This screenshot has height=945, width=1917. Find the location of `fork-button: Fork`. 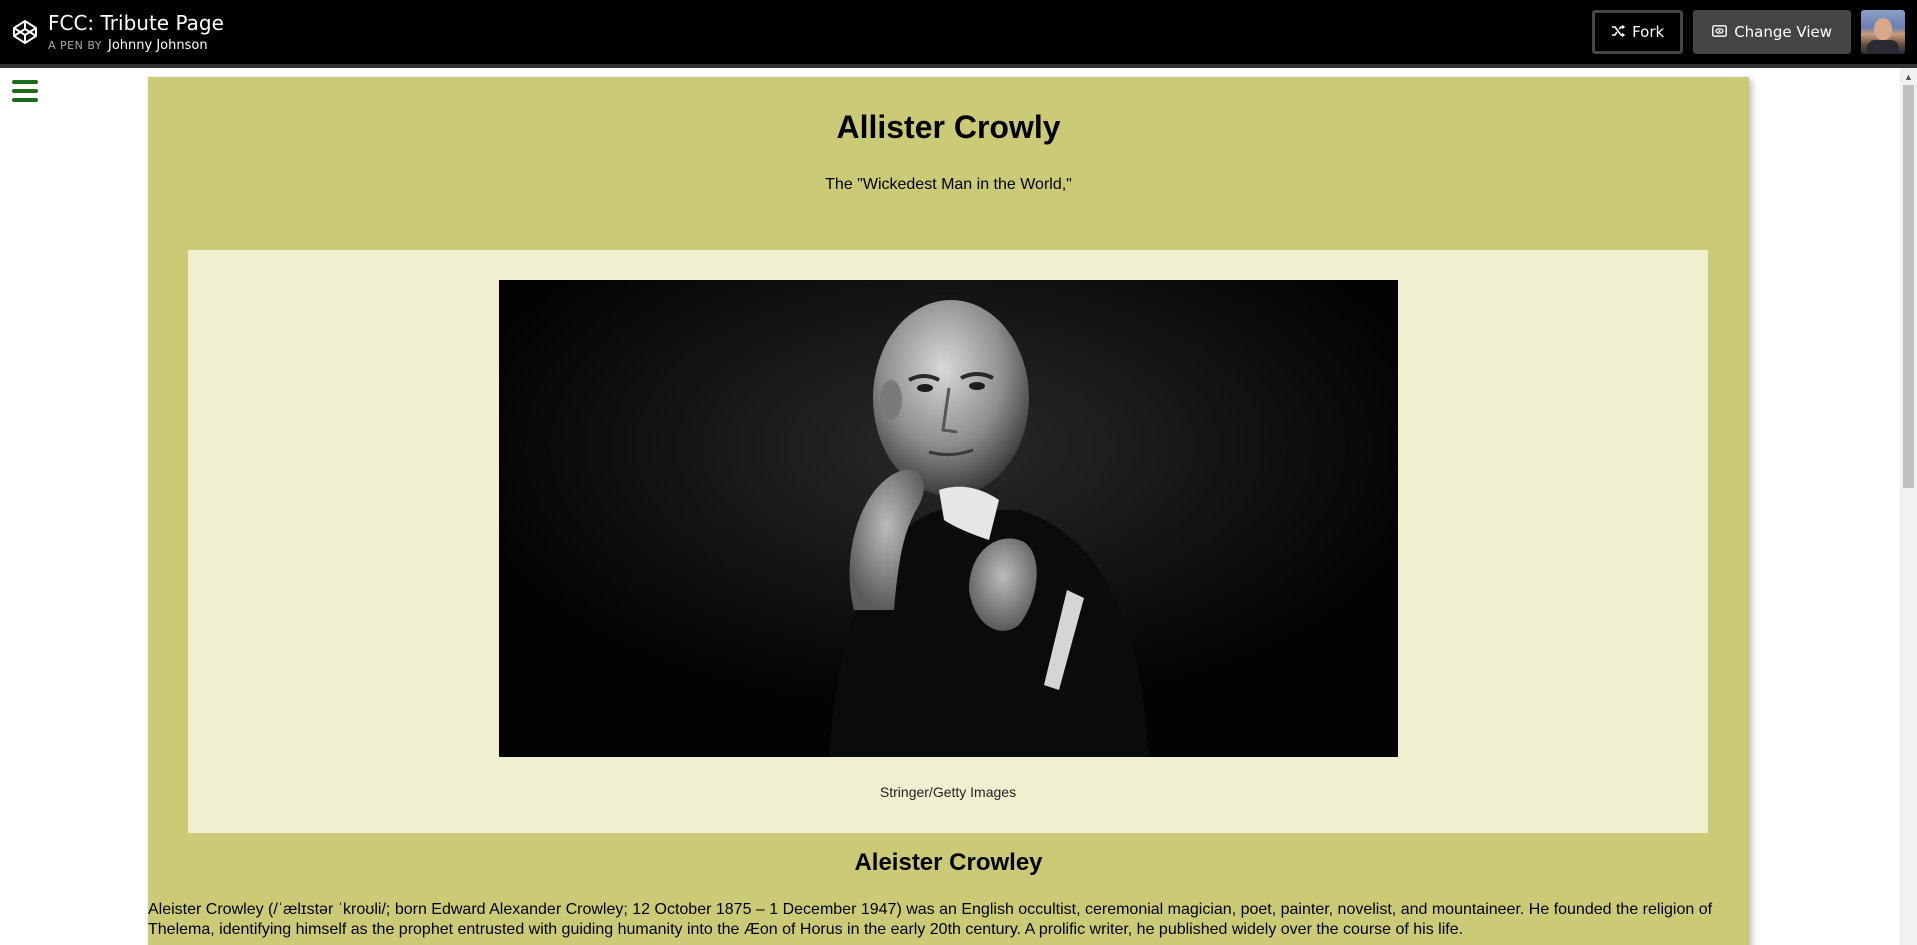

fork-button: Fork is located at coordinates (1638, 32).